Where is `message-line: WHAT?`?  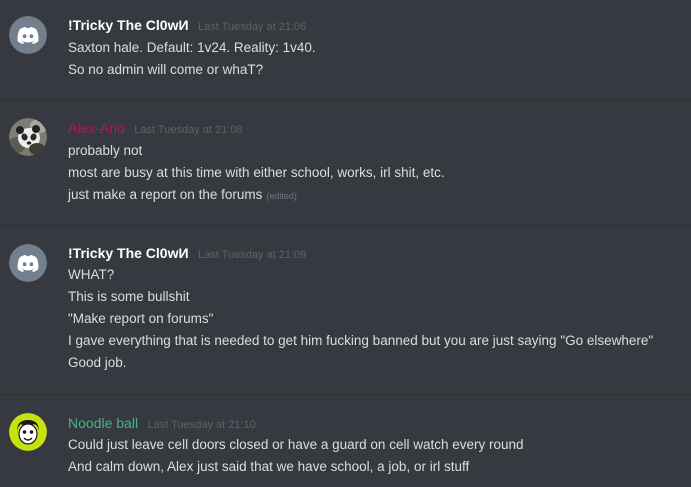
message-line: WHAT? is located at coordinates (91, 274).